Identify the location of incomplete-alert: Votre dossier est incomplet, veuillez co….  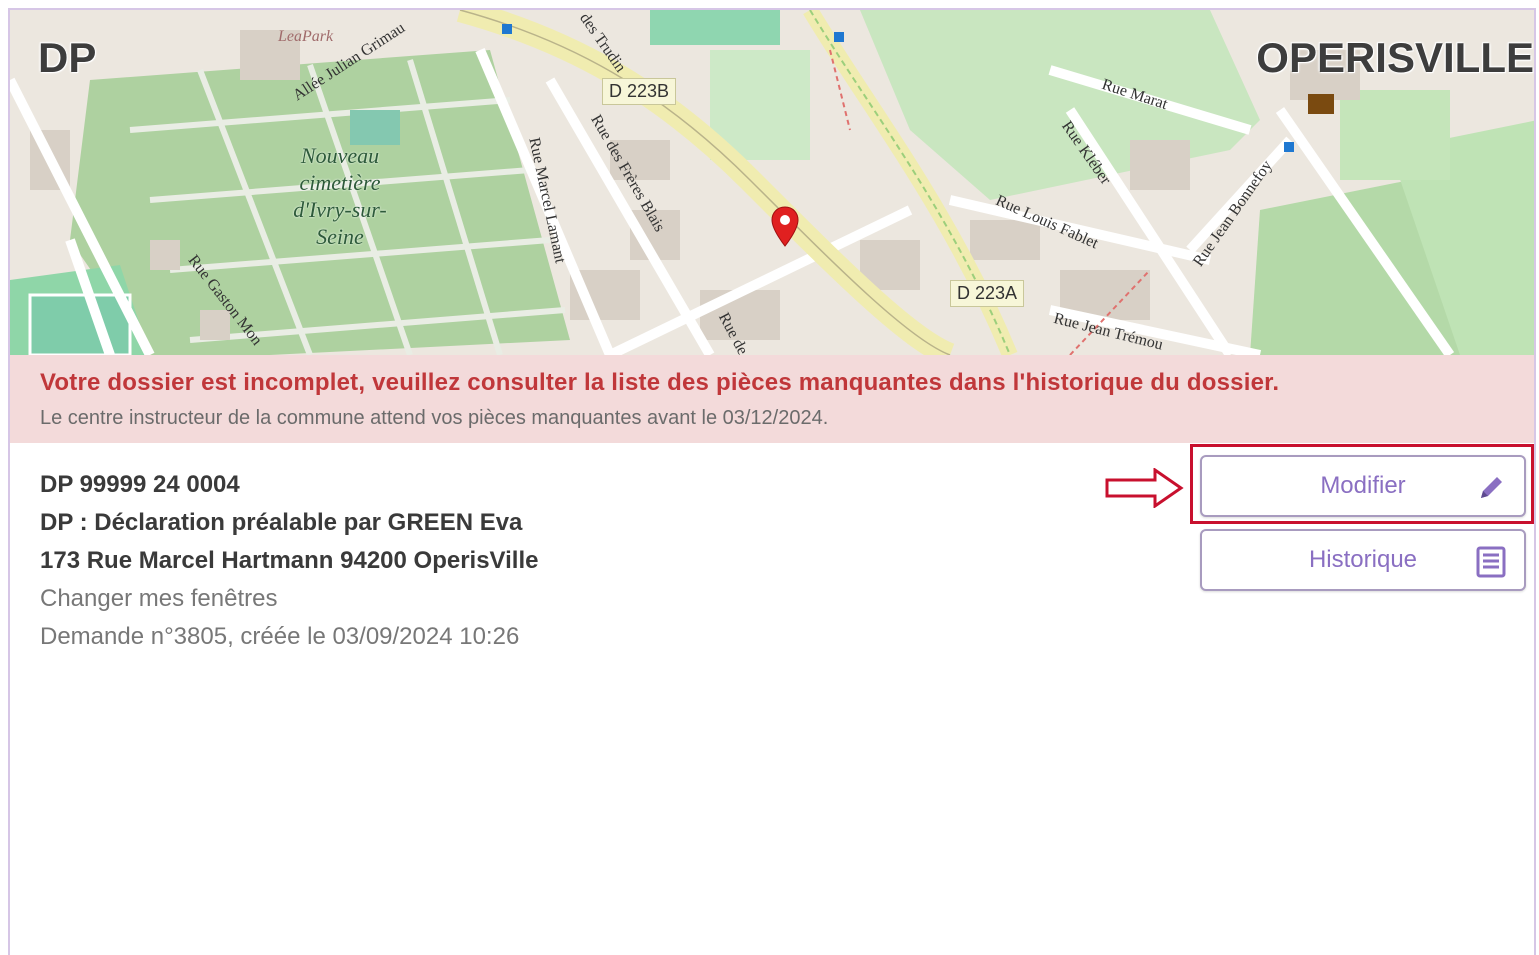
(772, 399).